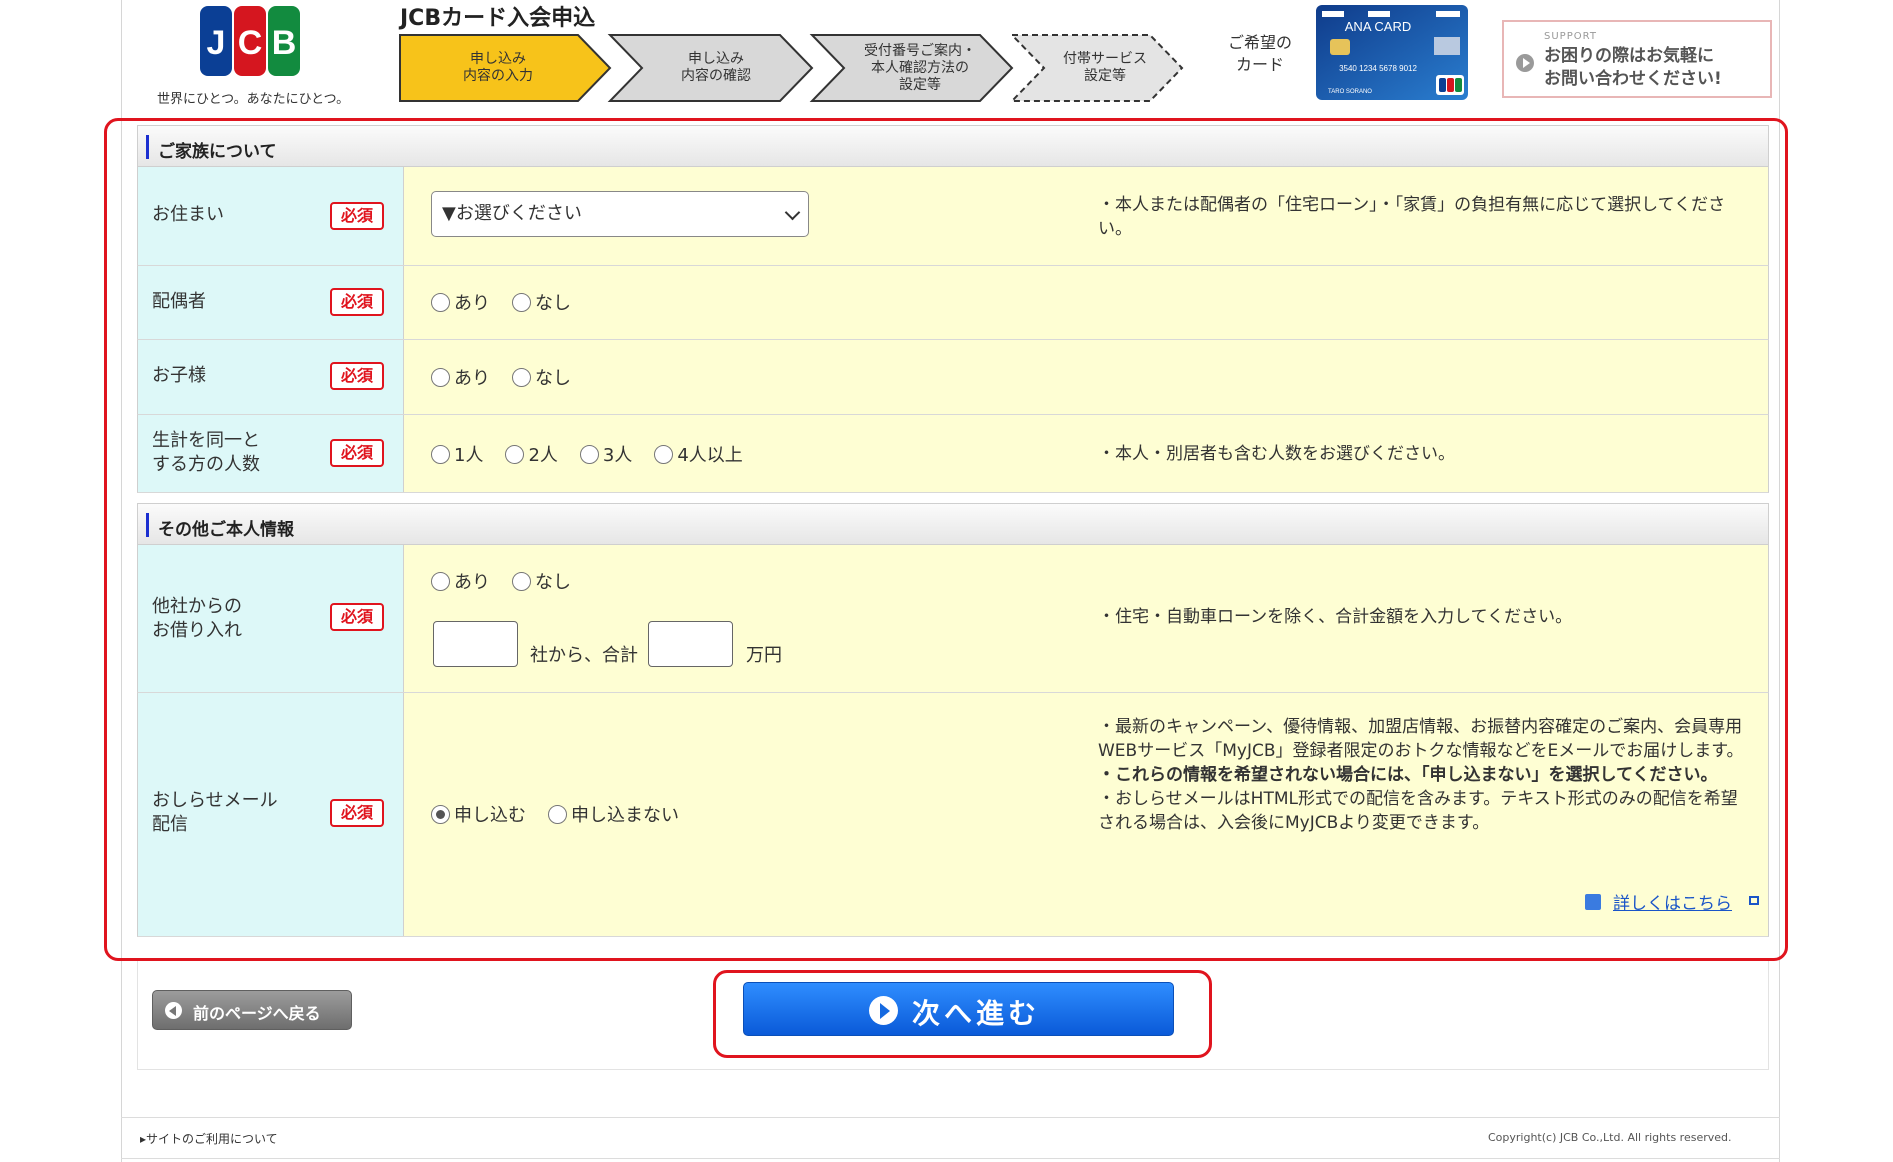  What do you see at coordinates (690, 644) in the screenshot?
I see `borrowing-amount-input` at bounding box center [690, 644].